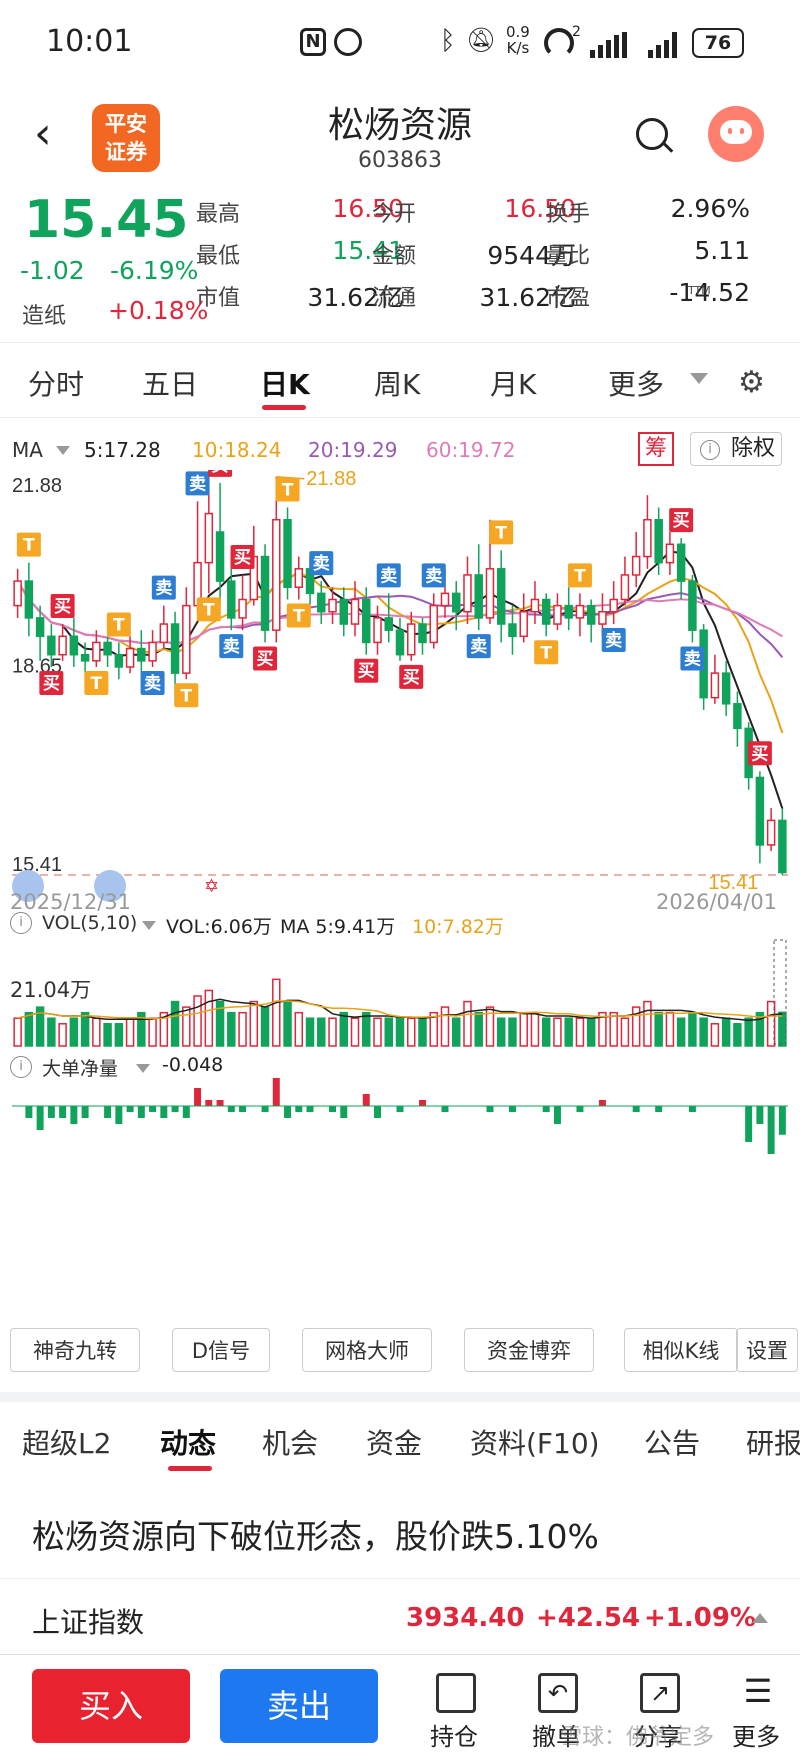 This screenshot has width=800, height=1759. I want to click on tab-yuek: 月K, so click(513, 383).